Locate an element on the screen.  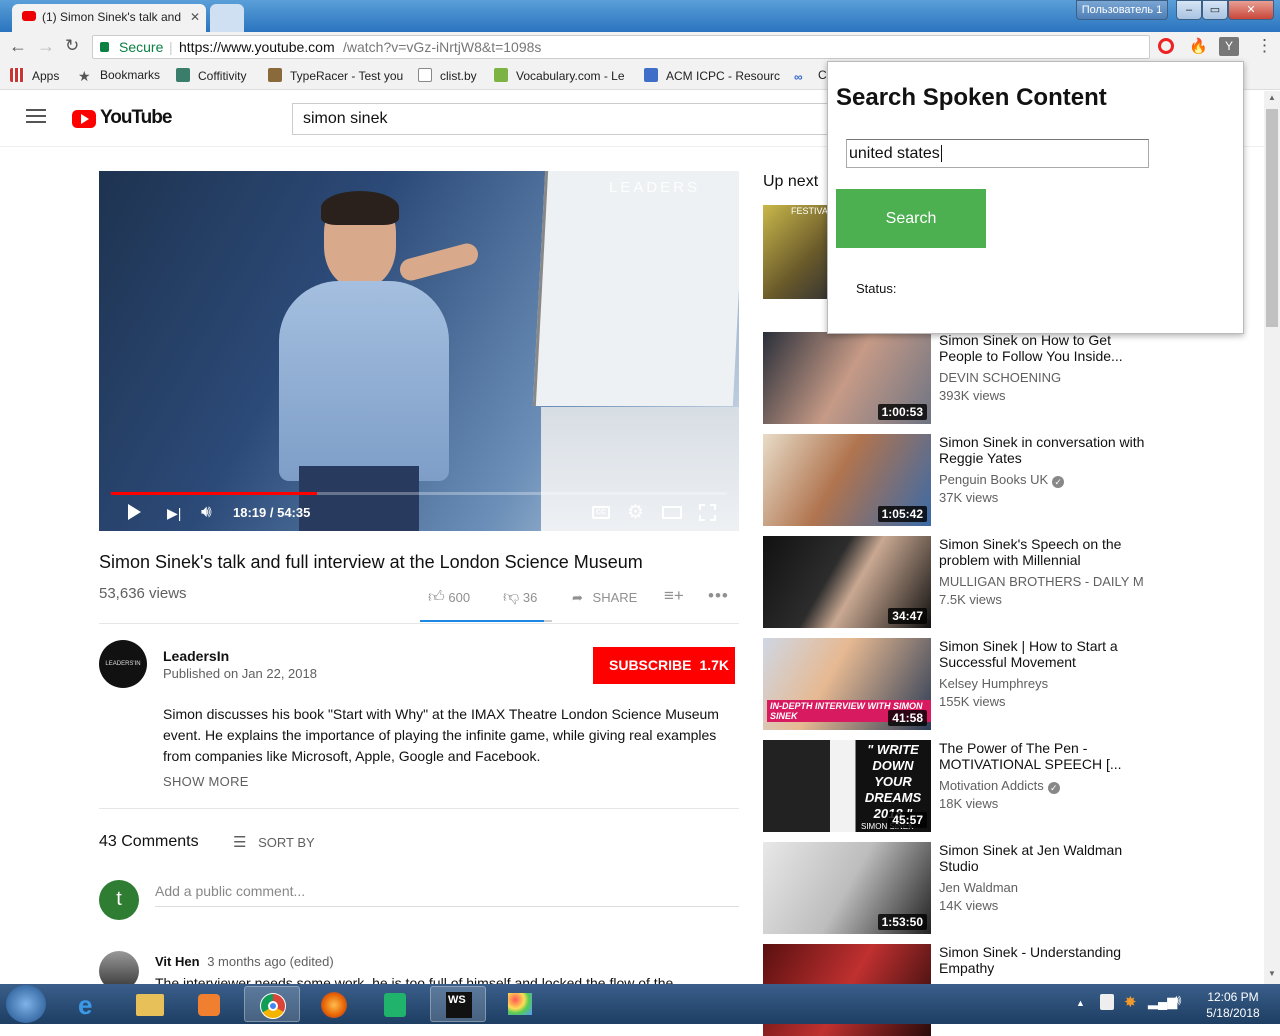
youtube-logo-text: YouTube is located at coordinates (136, 118).